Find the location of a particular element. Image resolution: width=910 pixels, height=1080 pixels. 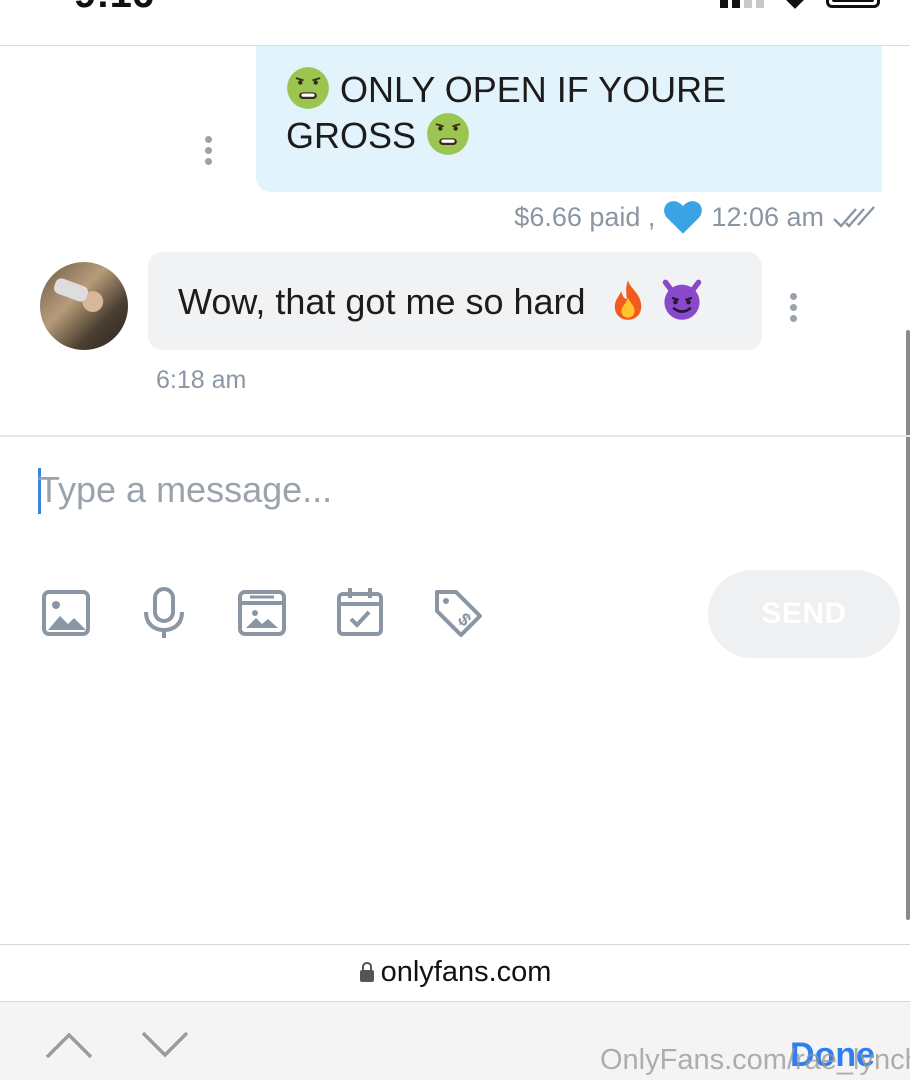

sender-avatar is located at coordinates (84, 306).